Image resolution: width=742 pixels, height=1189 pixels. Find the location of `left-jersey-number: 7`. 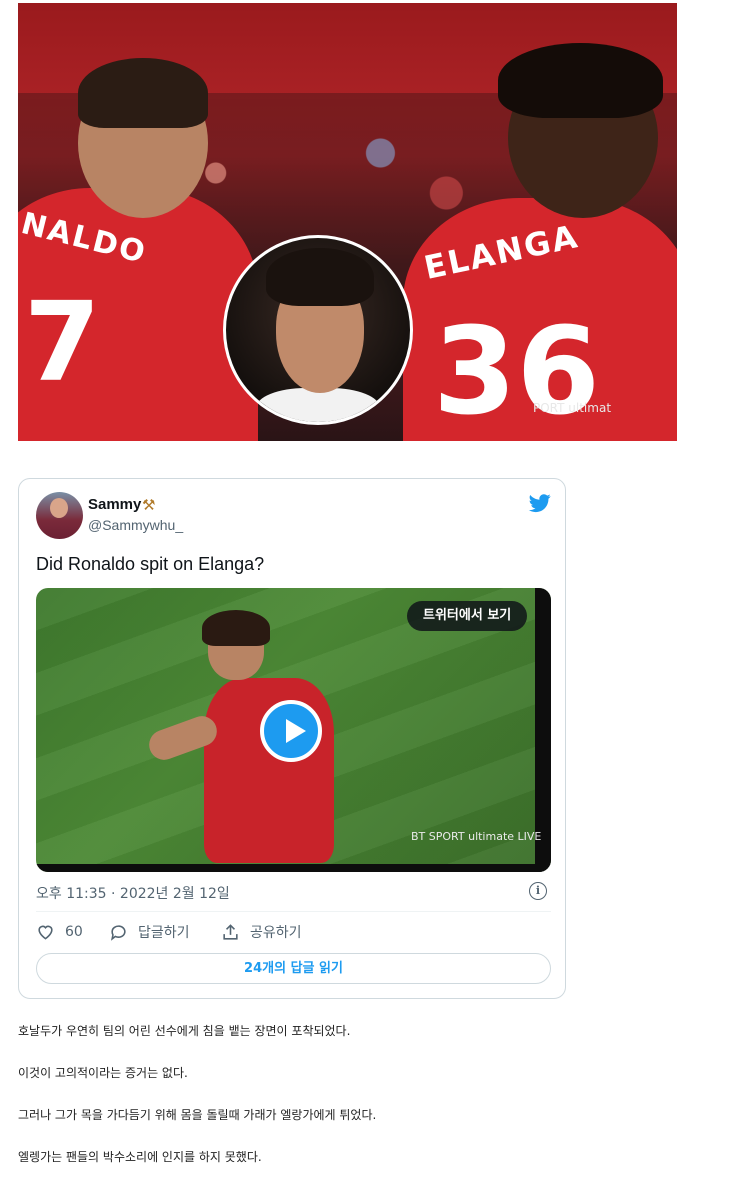

left-jersey-number: 7 is located at coordinates (62, 342).